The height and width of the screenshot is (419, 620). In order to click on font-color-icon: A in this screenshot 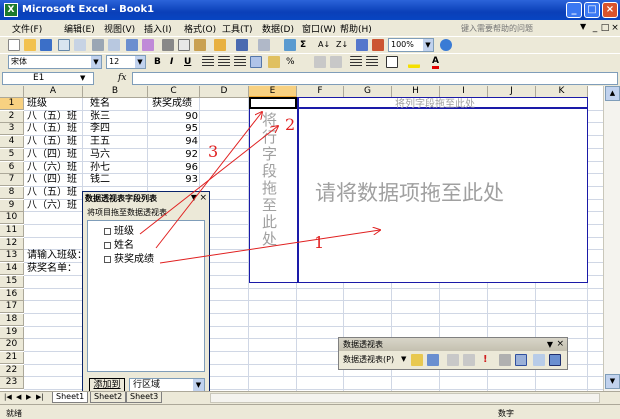, I will do `click(435, 63)`.